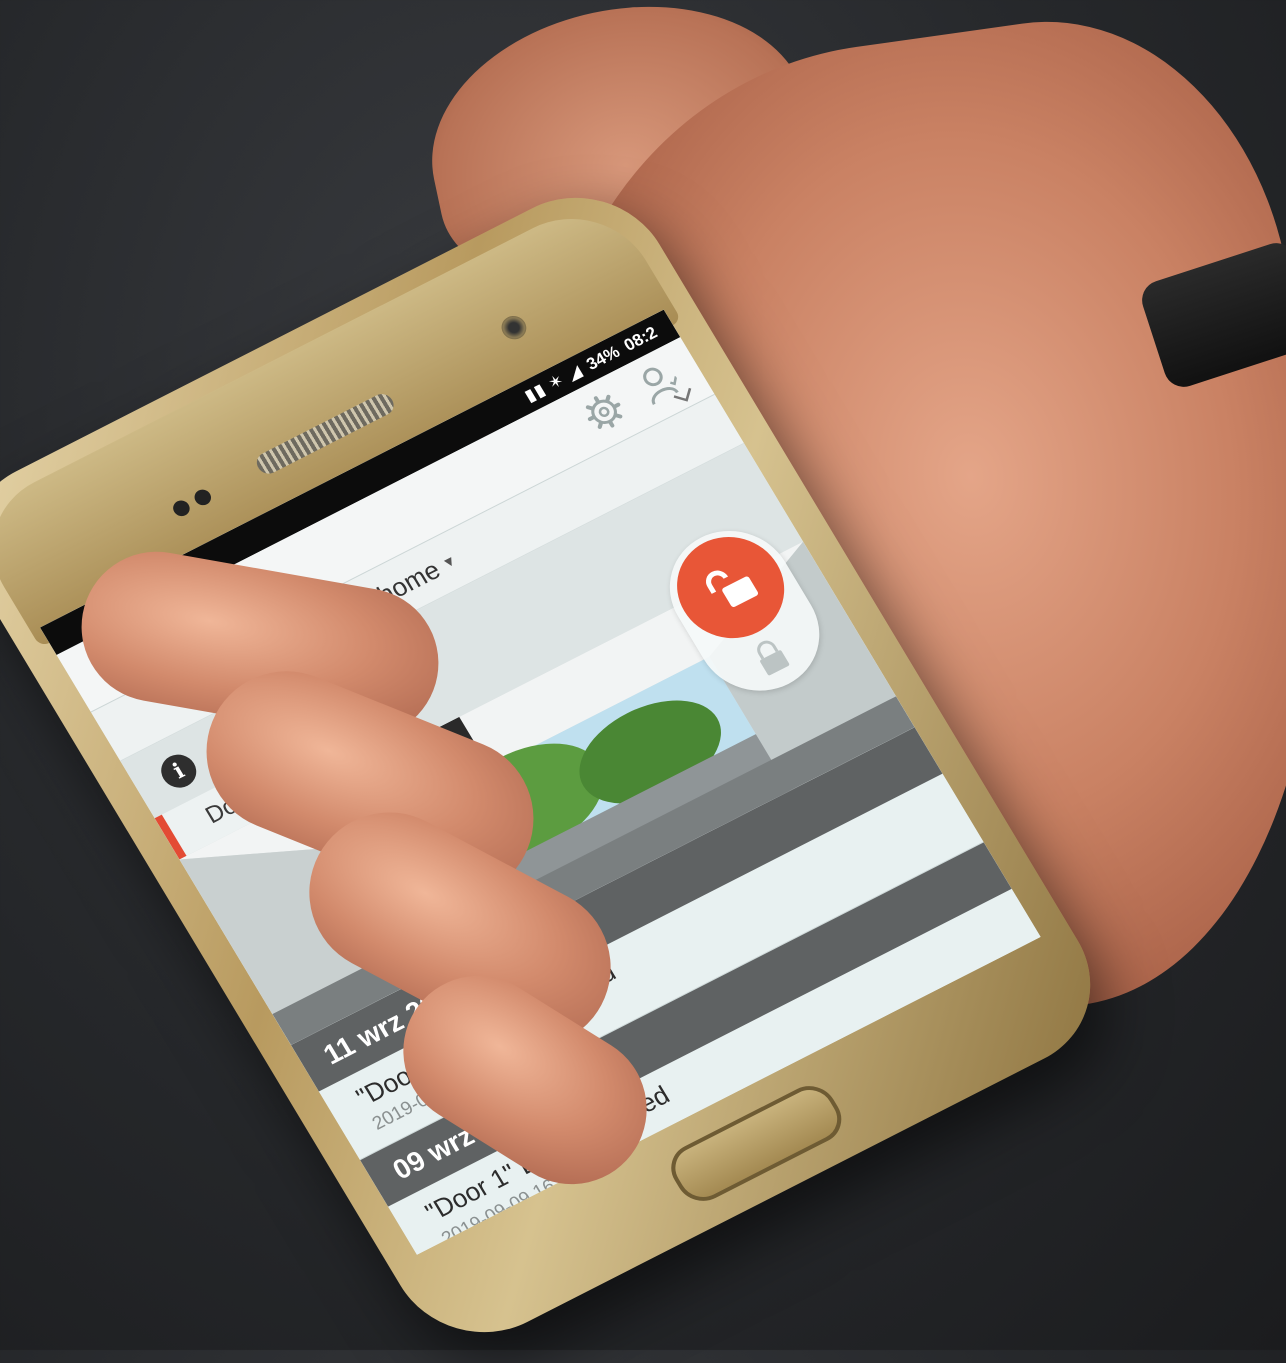 The width and height of the screenshot is (1286, 1363). Describe the element at coordinates (771, 657) in the screenshot. I see `lock-icon` at that location.